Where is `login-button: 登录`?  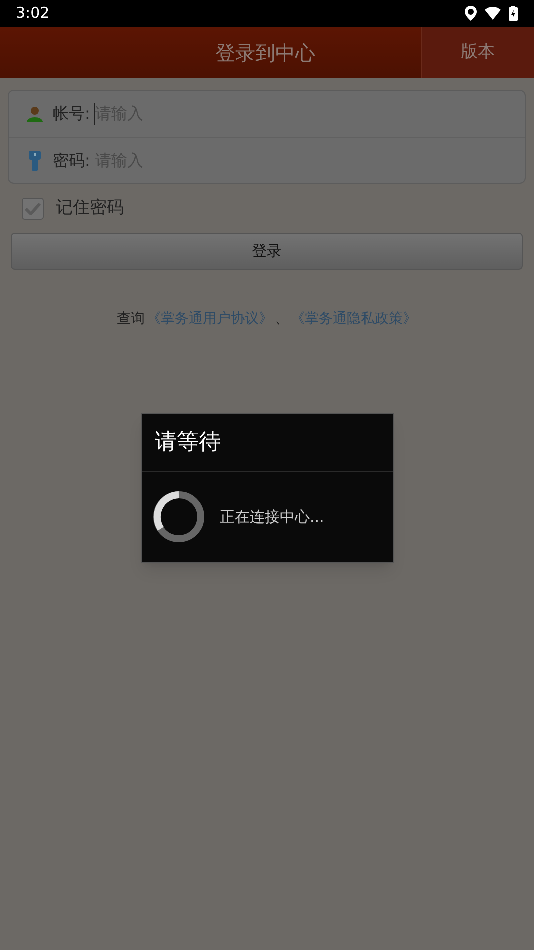 login-button: 登录 is located at coordinates (267, 251).